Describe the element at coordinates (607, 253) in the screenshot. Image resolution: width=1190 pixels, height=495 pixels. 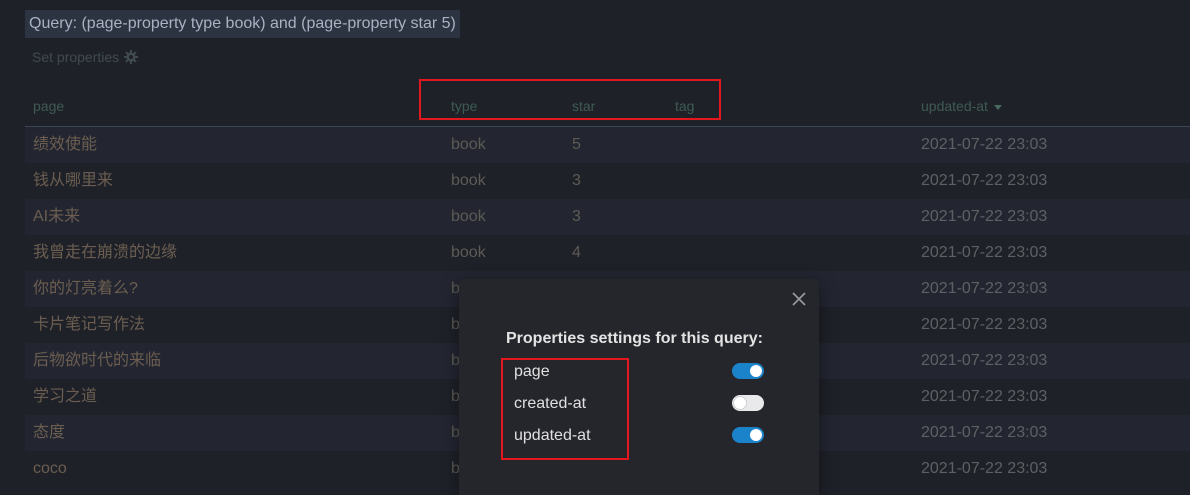
I see `table-row: 我曾走在崩溃的边缘 book 4 2021-07-22 23:03` at that location.